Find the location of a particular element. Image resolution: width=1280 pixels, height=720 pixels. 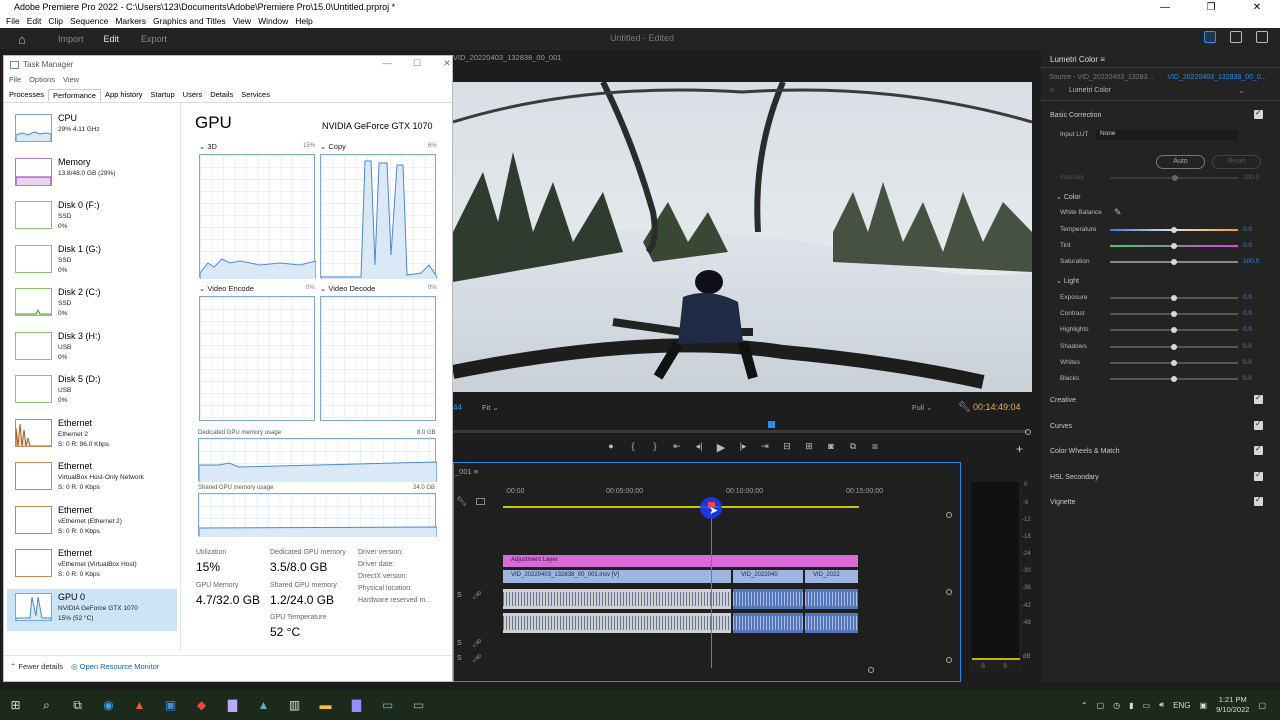

app-icon: ▲ is located at coordinates (263, 705).